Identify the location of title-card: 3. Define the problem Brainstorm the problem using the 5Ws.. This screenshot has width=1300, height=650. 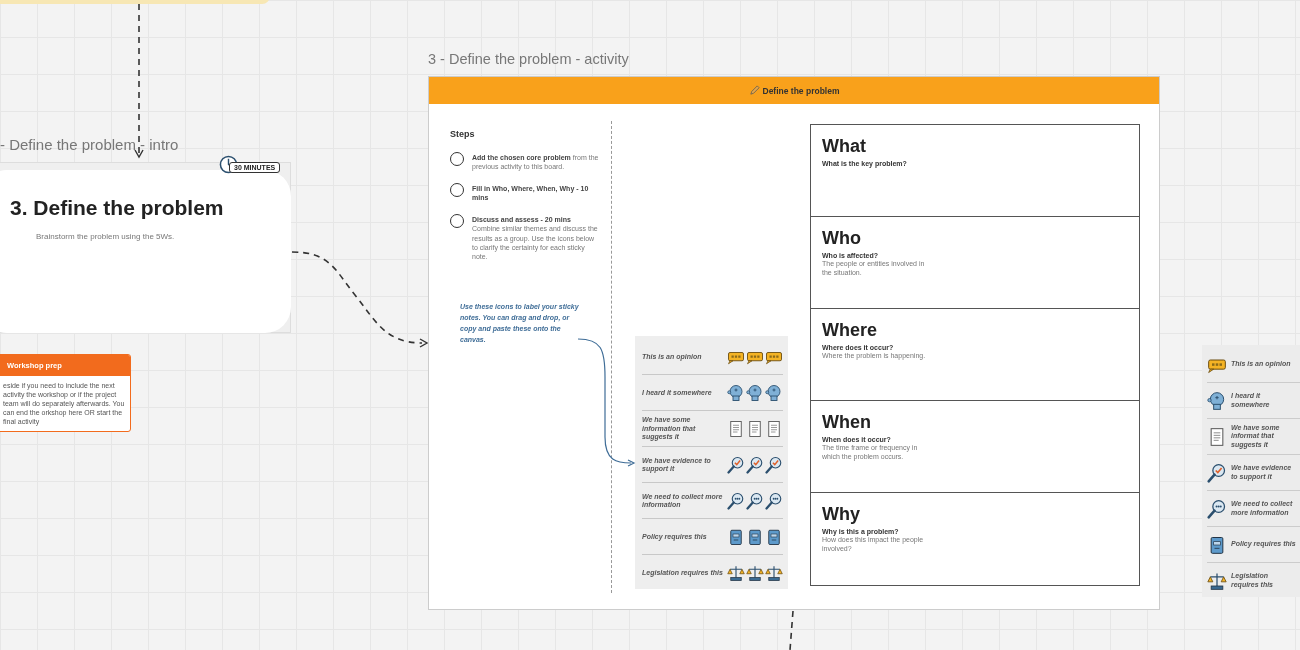
(145, 251).